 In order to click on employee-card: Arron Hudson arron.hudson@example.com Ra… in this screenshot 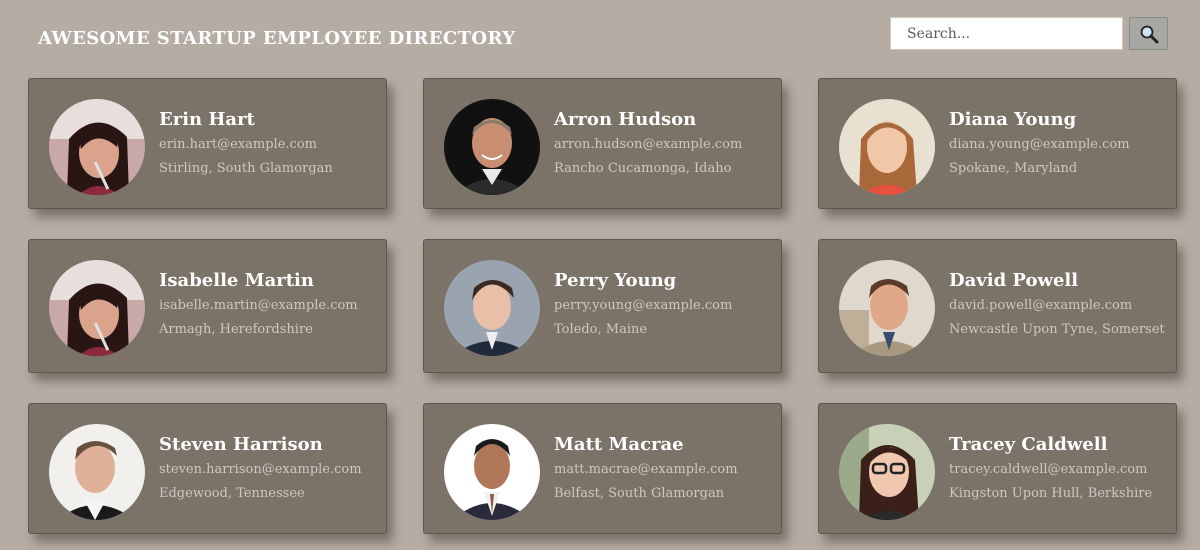, I will do `click(602, 143)`.